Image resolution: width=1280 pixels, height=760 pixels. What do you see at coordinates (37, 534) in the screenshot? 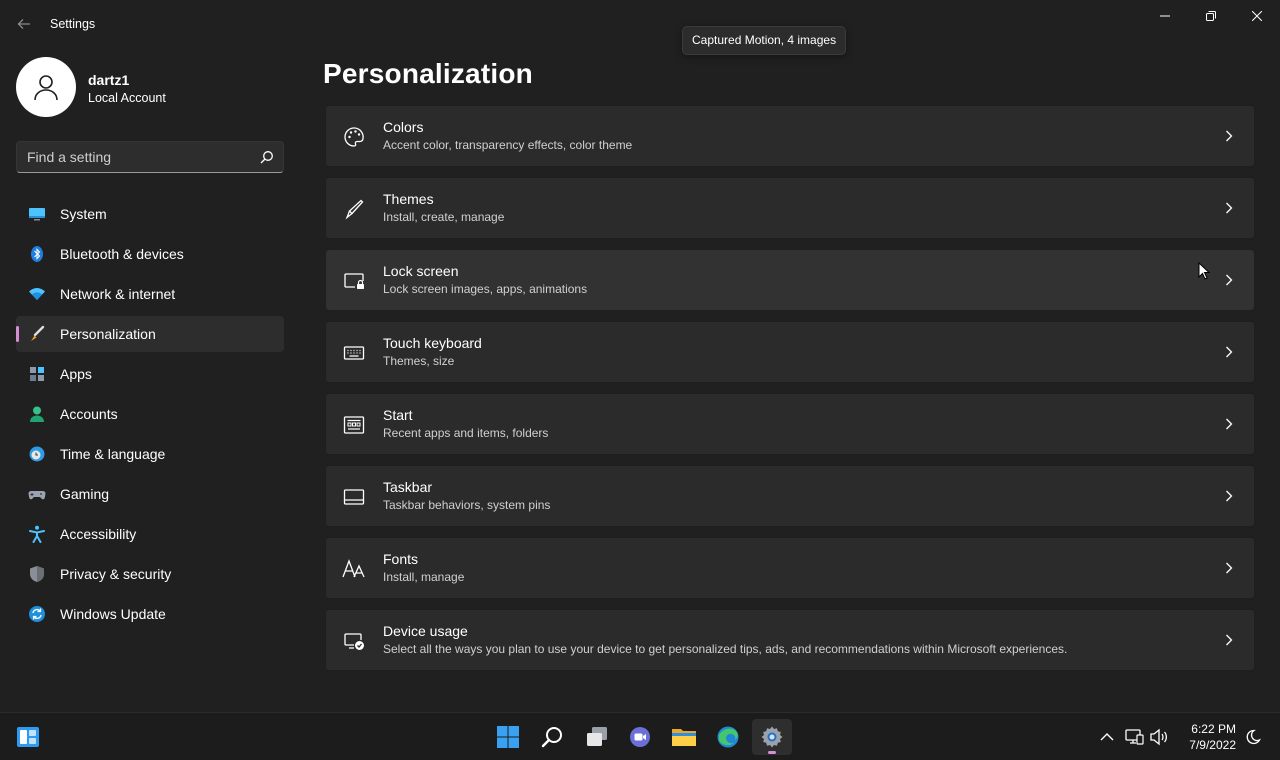
I see `accessibility-icon` at bounding box center [37, 534].